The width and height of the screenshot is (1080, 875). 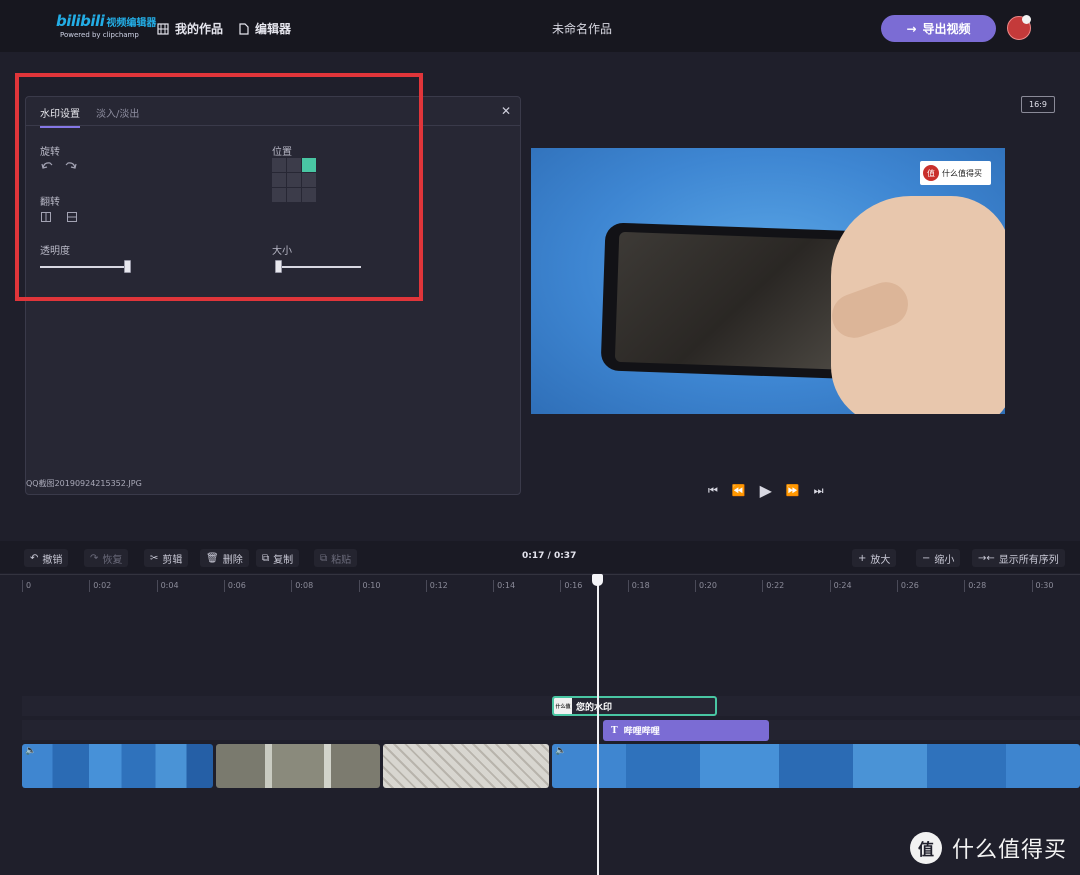 I want to click on text-clip-label: 哔哩哔哩, so click(x=641, y=732).